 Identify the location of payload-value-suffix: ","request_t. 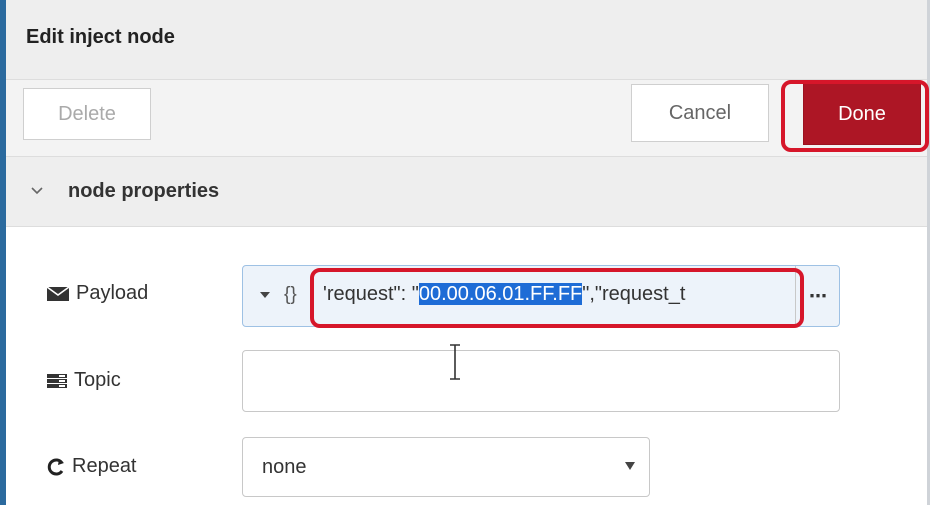
(634, 294).